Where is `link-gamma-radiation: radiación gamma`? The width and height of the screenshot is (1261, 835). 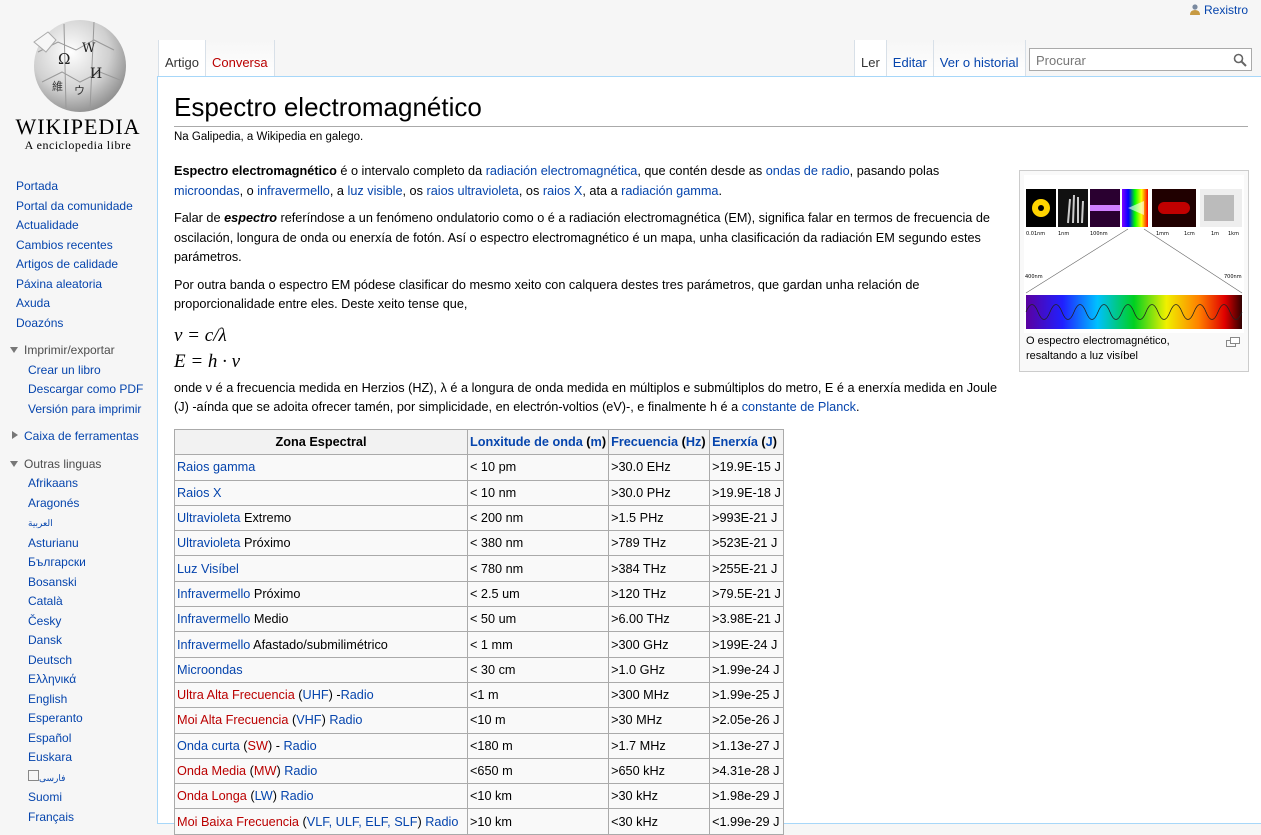 link-gamma-radiation: radiación gamma is located at coordinates (669, 191).